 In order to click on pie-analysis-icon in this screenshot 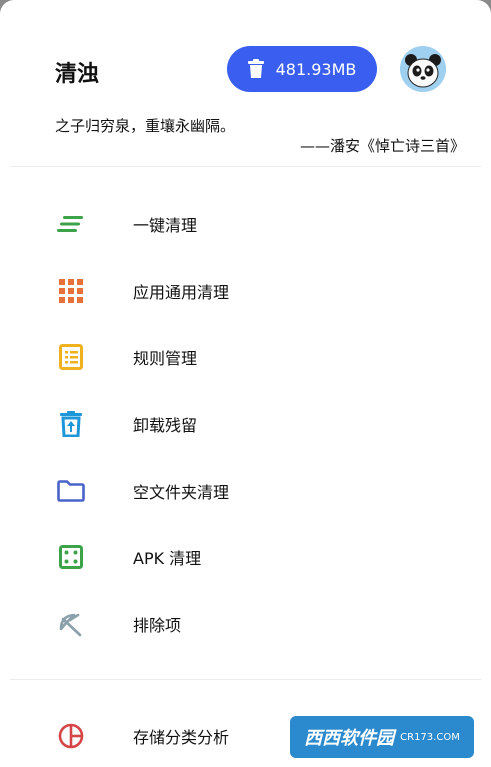, I will do `click(71, 736)`.